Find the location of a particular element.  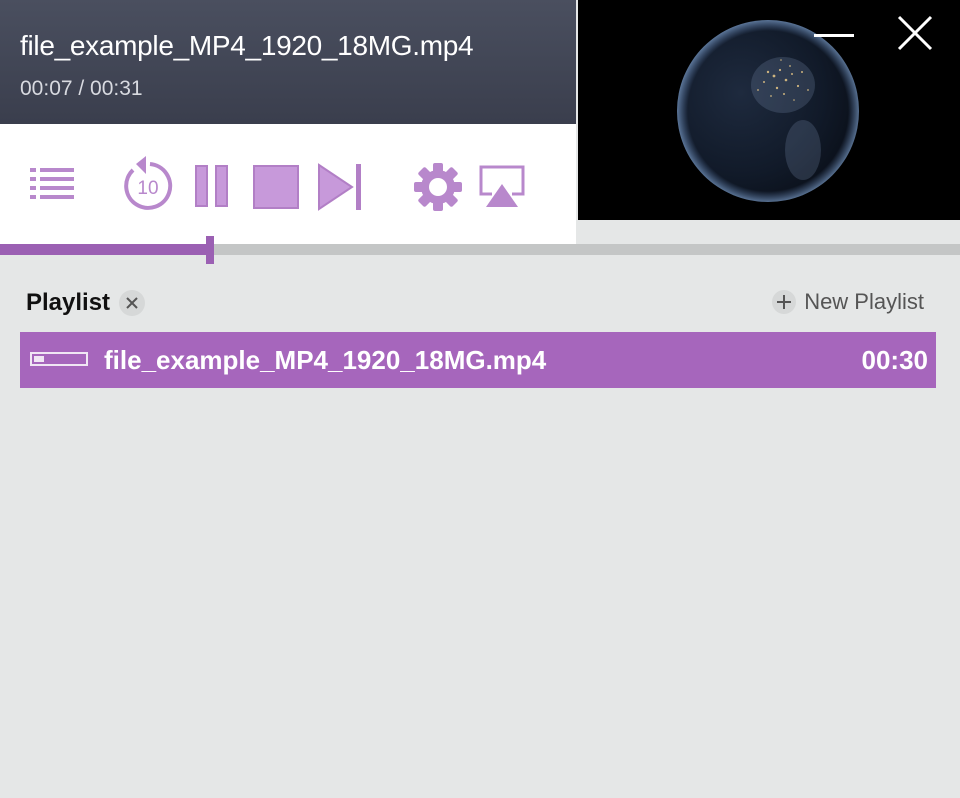

close-button is located at coordinates (915, 33).